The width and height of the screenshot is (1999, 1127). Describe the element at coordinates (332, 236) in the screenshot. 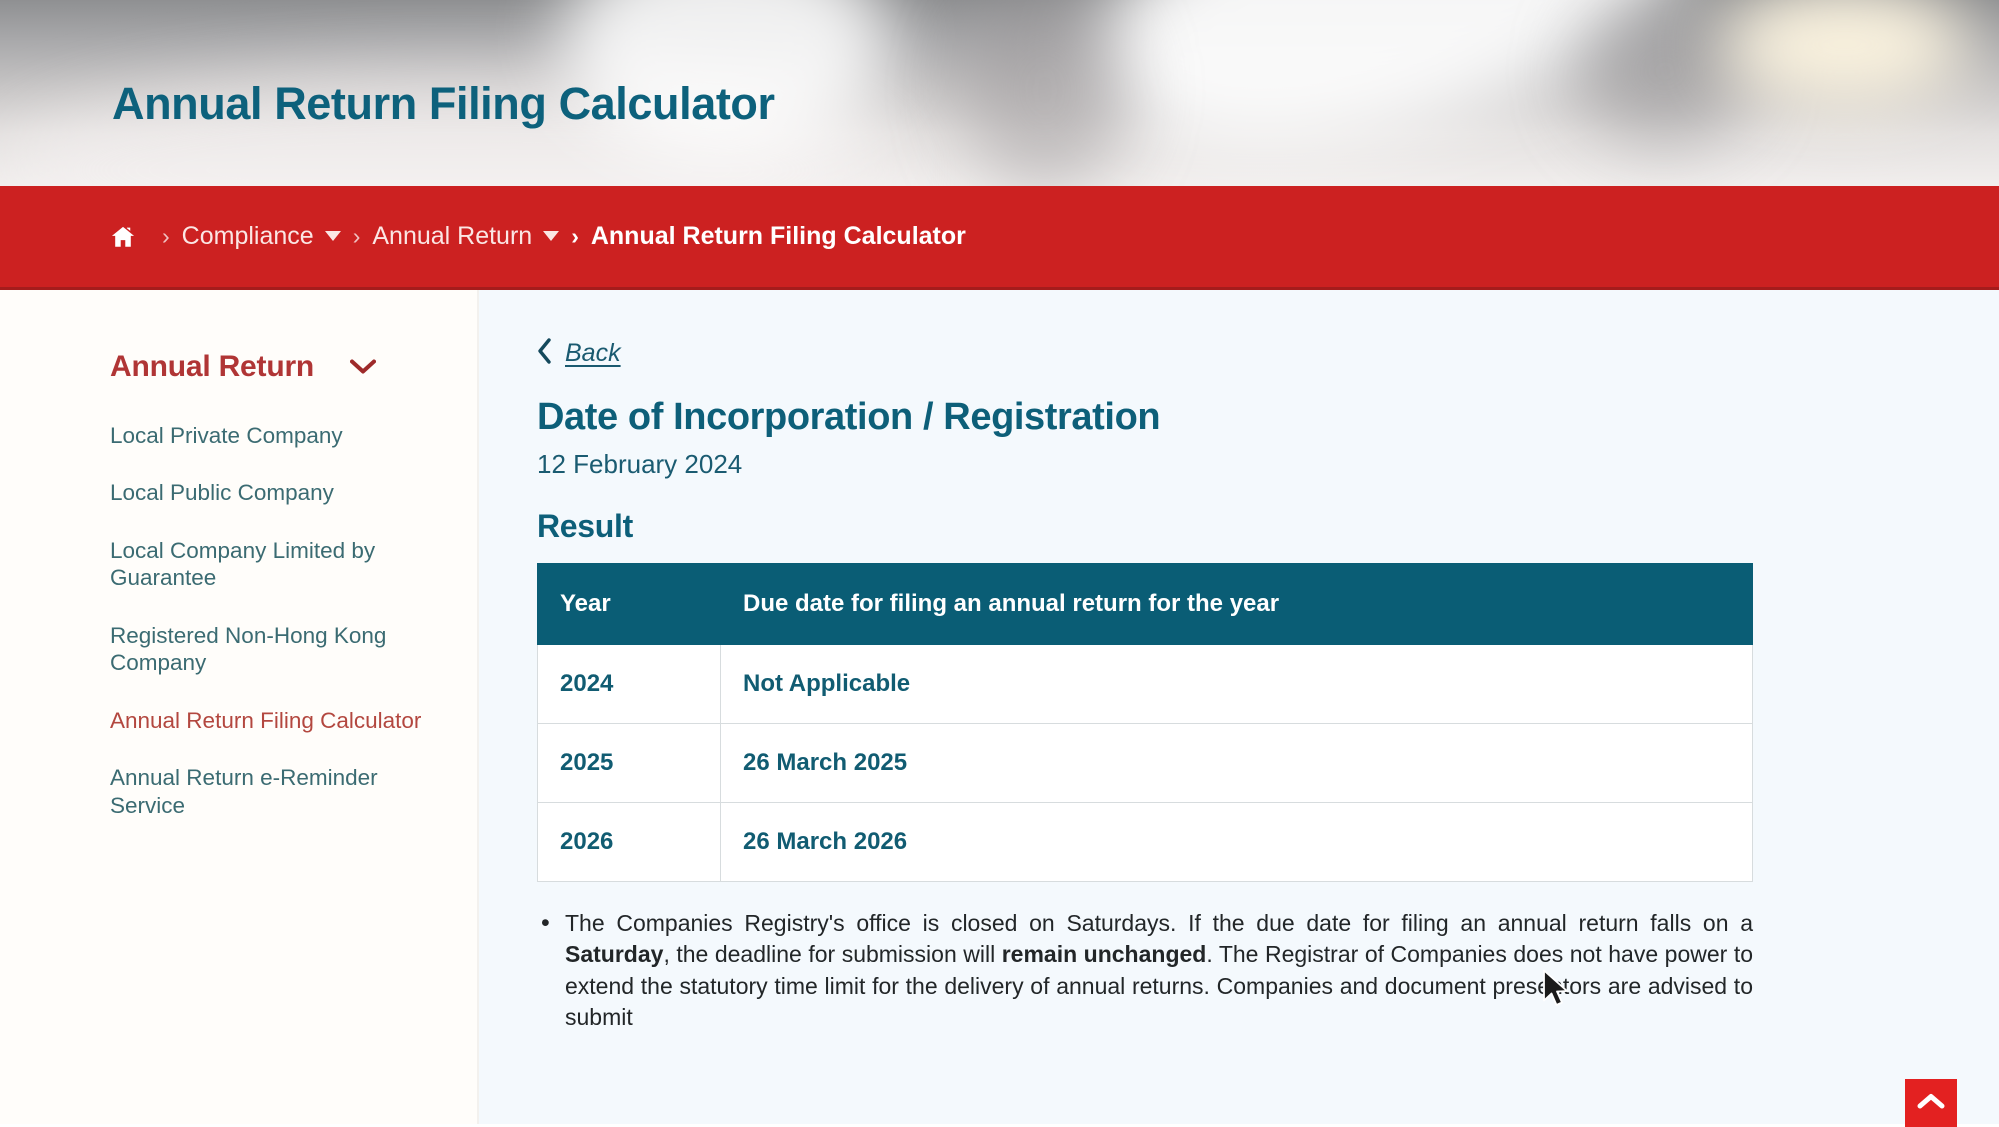

I see `caret-down-icon-compliance` at that location.